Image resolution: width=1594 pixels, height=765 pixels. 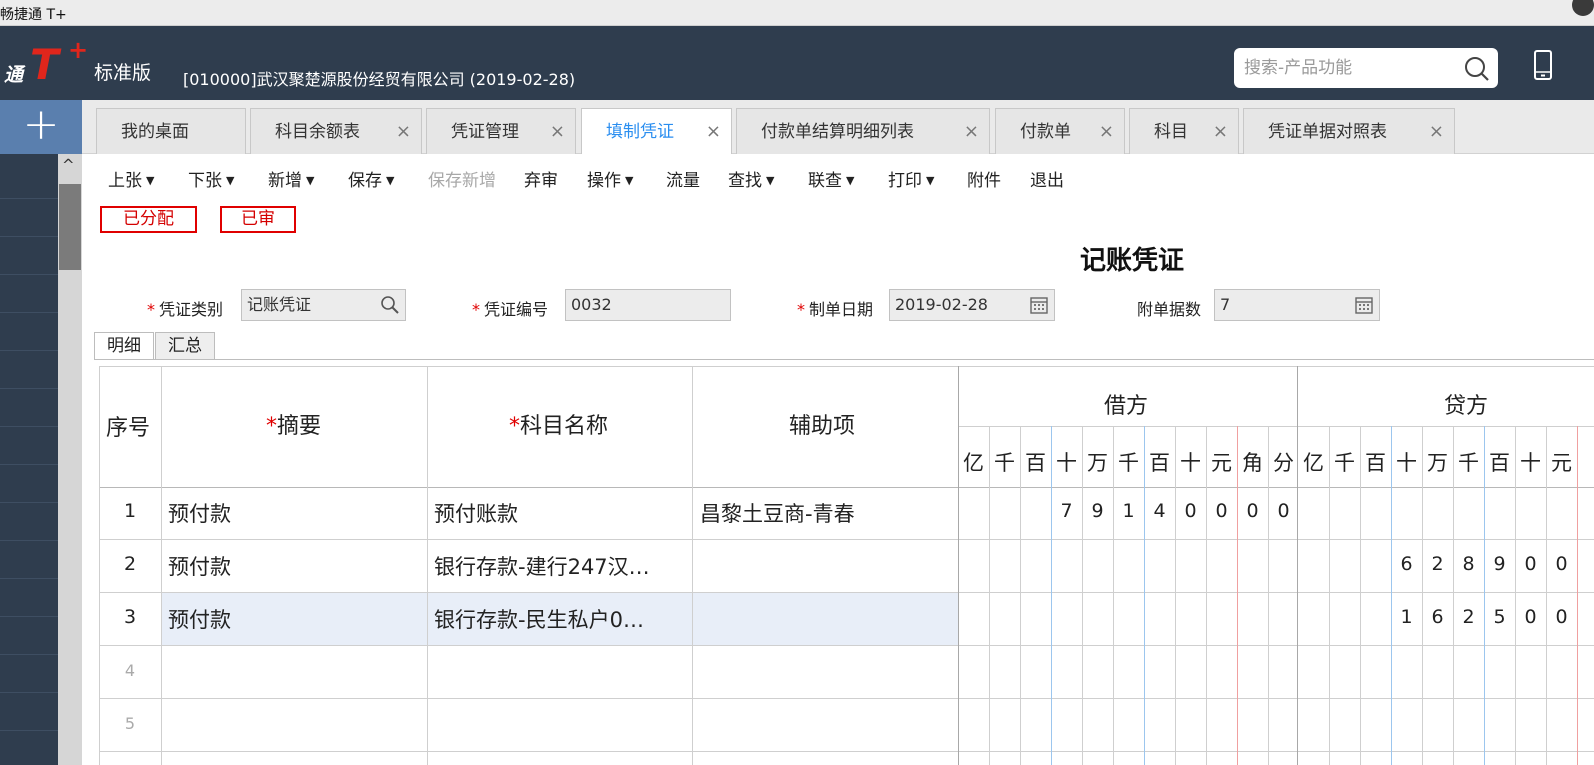 I want to click on window-titlebar: 畅捷通 T+, so click(x=797, y=13).